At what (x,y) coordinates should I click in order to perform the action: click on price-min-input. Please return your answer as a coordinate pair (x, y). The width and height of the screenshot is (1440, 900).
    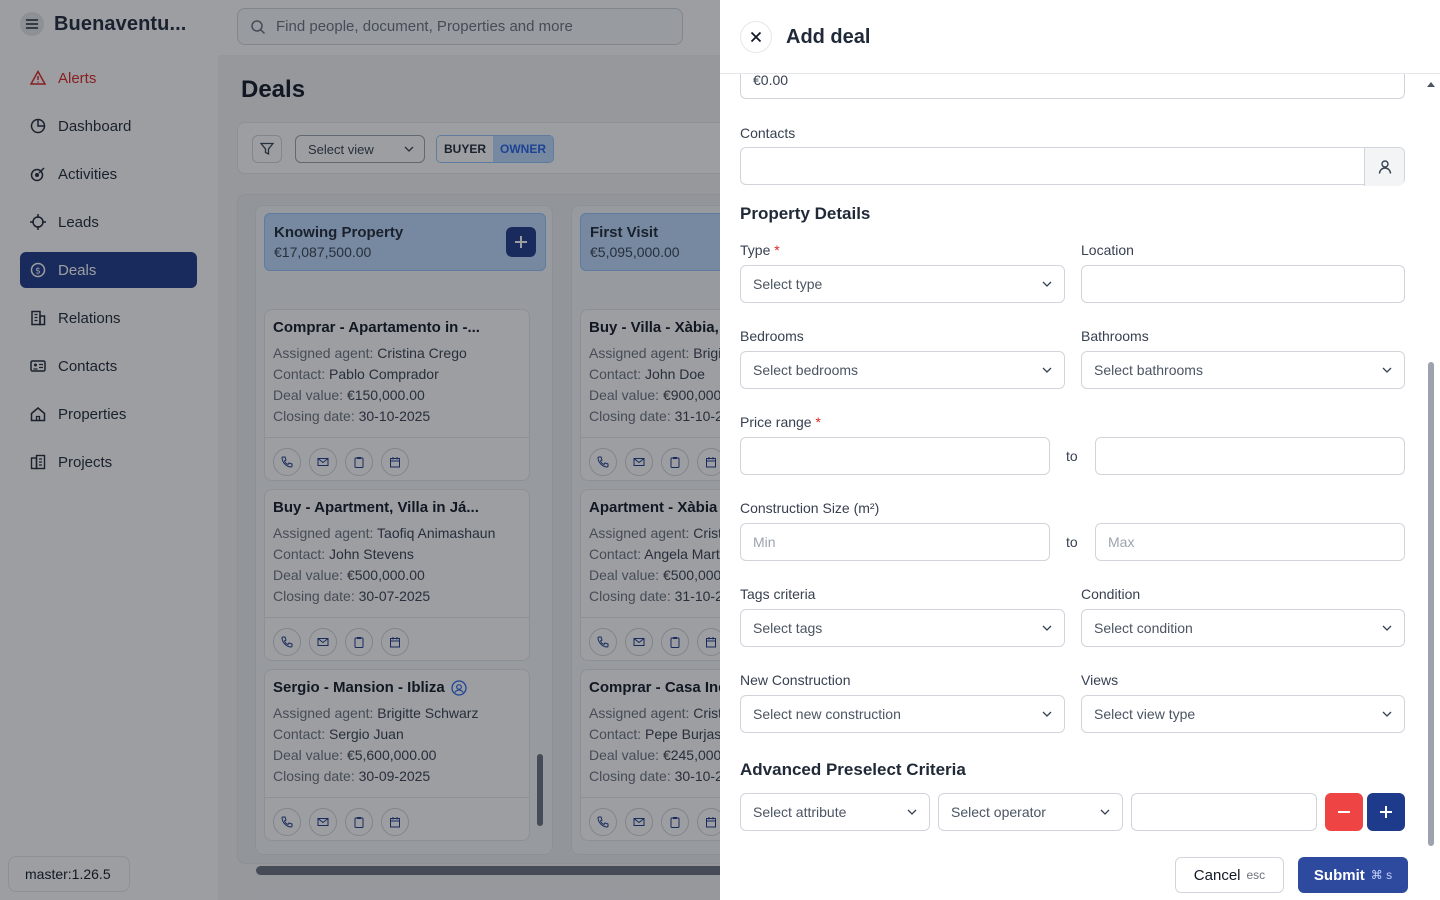
    Looking at the image, I should click on (895, 456).